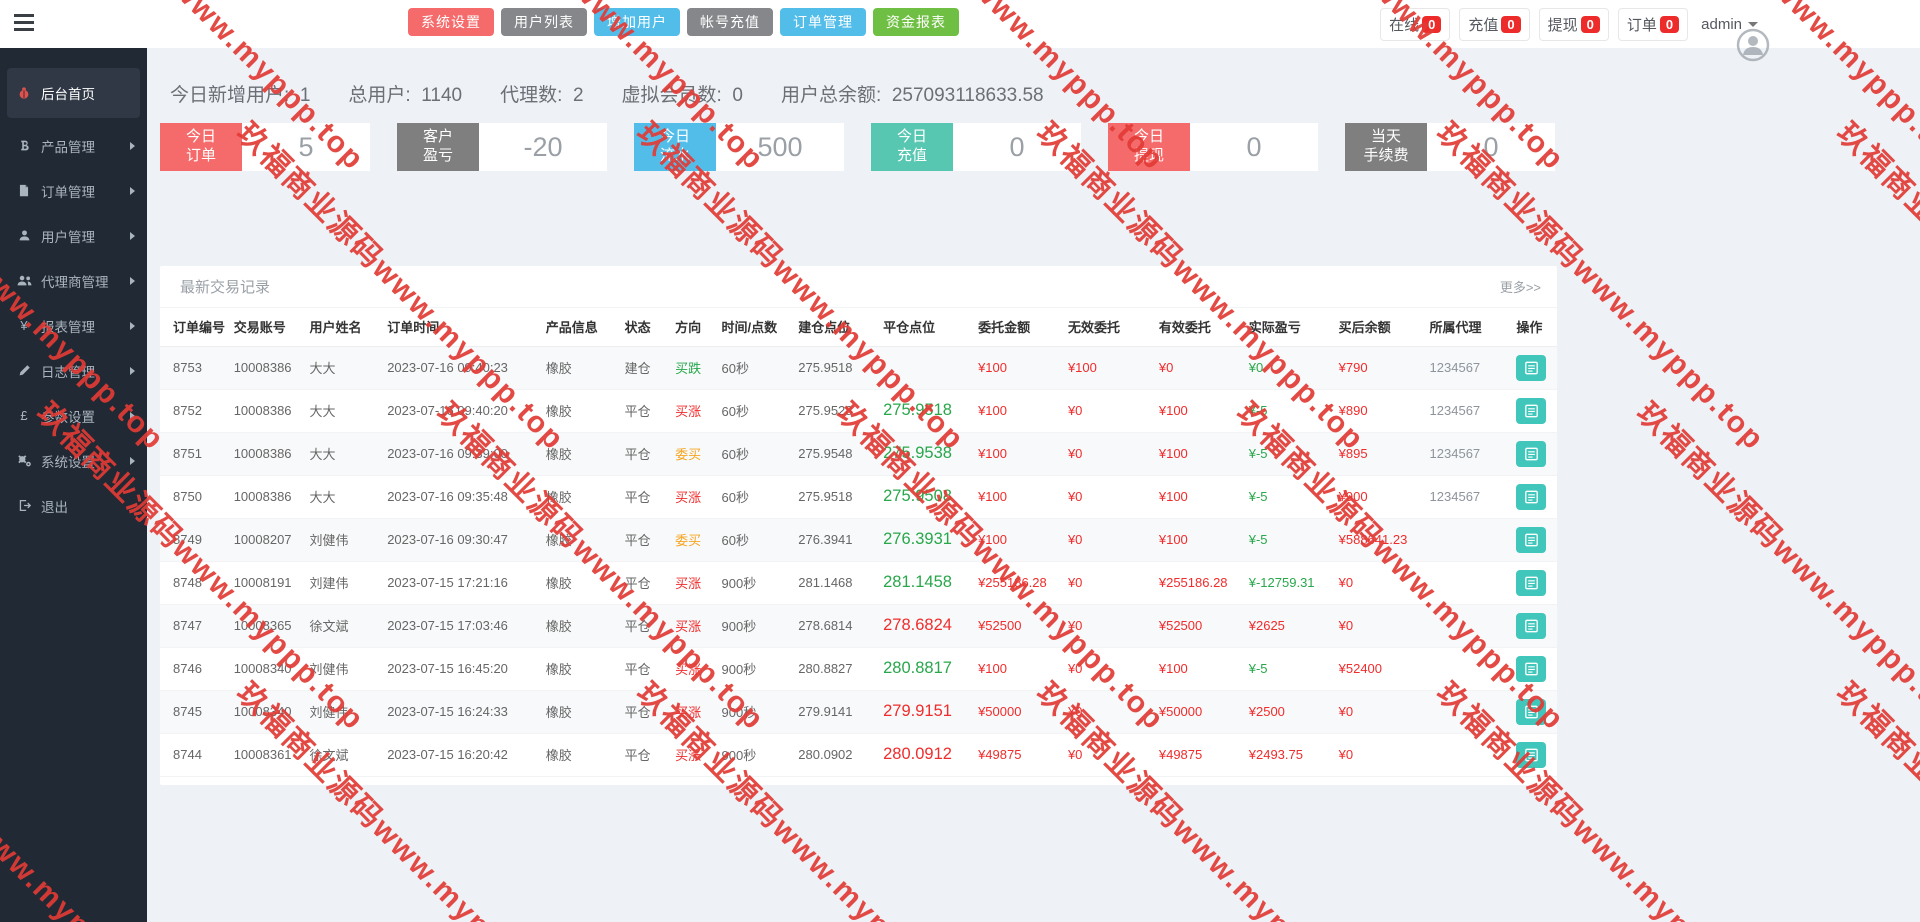  I want to click on nav-button-0: 系统设置, so click(451, 22).